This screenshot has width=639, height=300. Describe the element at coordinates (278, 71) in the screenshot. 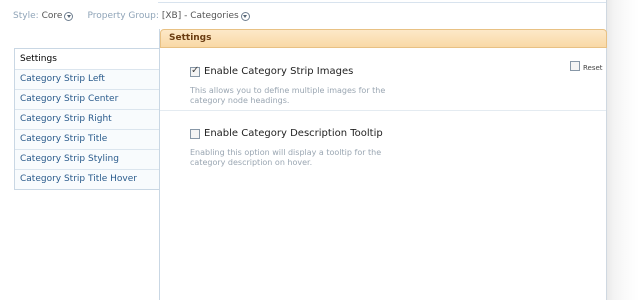

I see `category-strip-images-label: Enable Category Strip Images` at that location.